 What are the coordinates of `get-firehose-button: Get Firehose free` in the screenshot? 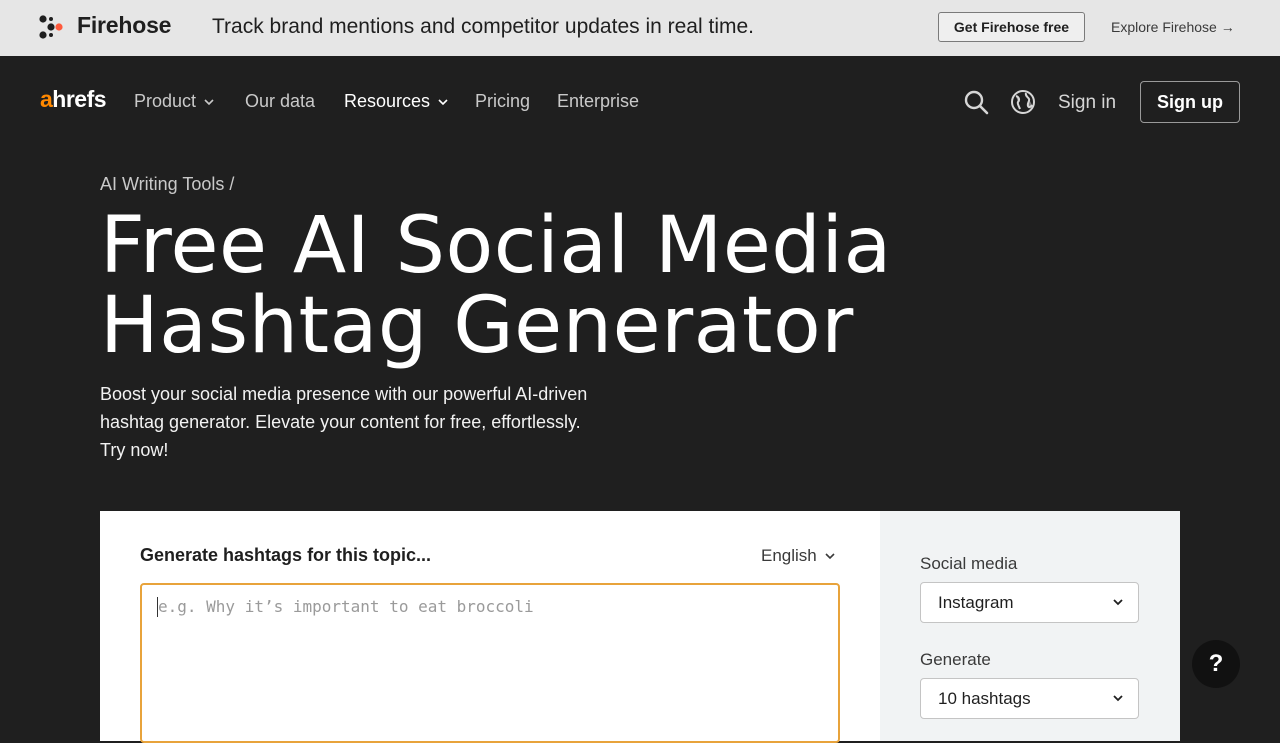 It's located at (1011, 27).